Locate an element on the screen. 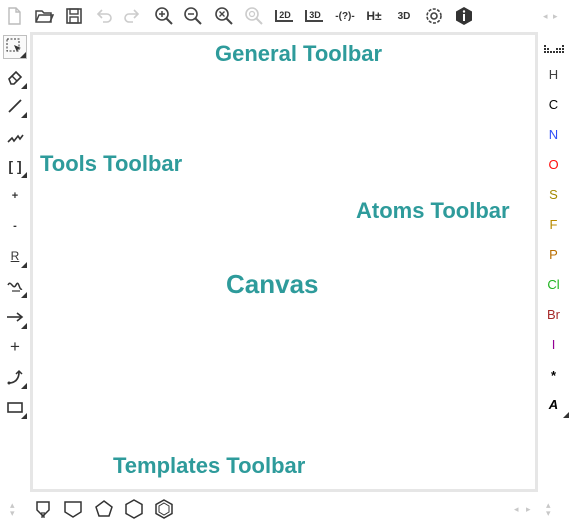 Image resolution: width=569 pixels, height=524 pixels. reaction-plus-icon: + is located at coordinates (15, 346).